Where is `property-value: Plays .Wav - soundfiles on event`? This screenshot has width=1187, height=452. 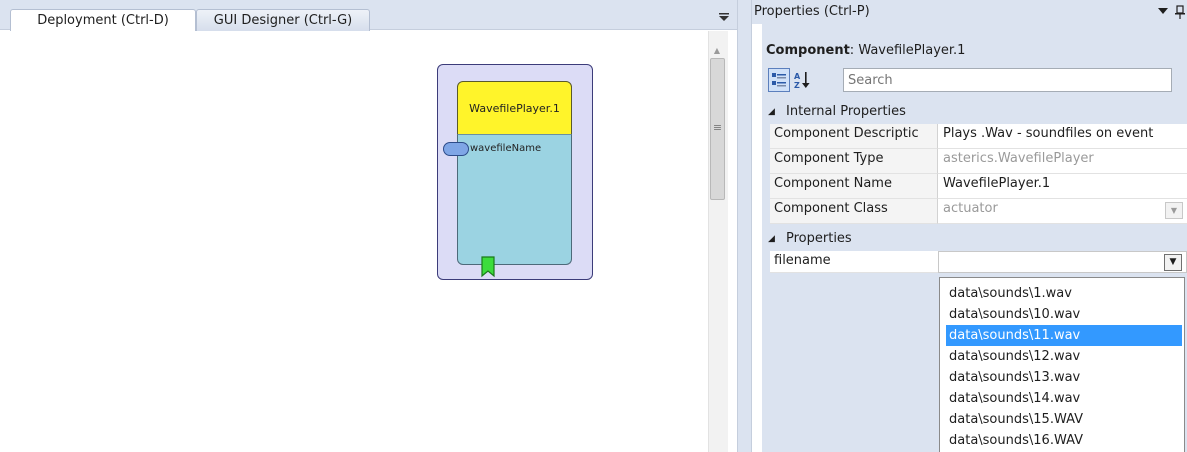 property-value: Plays .Wav - soundfiles on event is located at coordinates (1062, 136).